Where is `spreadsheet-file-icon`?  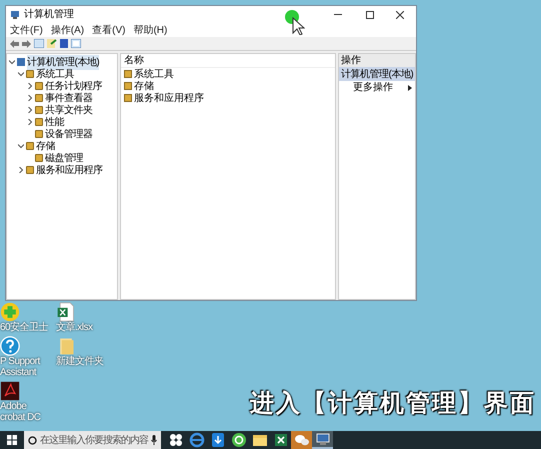 spreadsheet-file-icon is located at coordinates (66, 312).